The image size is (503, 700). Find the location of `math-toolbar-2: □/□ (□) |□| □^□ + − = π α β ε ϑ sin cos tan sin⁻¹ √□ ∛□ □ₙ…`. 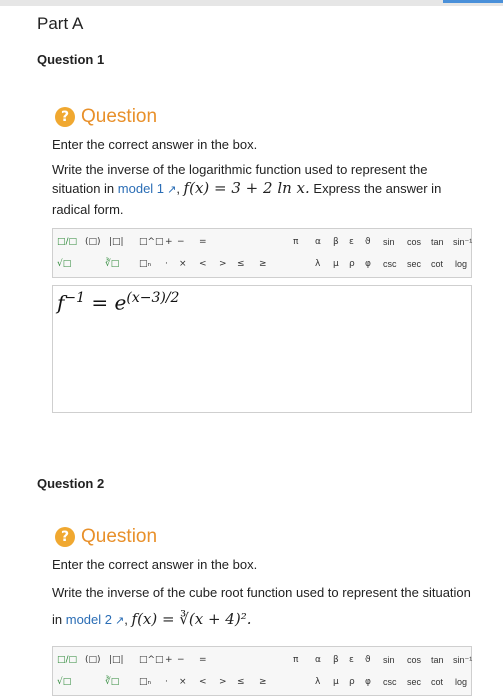

math-toolbar-2: □/□ (□) |□| □^□ + − = π α β ε ϑ sin cos tan sin⁻¹ √□ ∛□ □ₙ… is located at coordinates (262, 671).